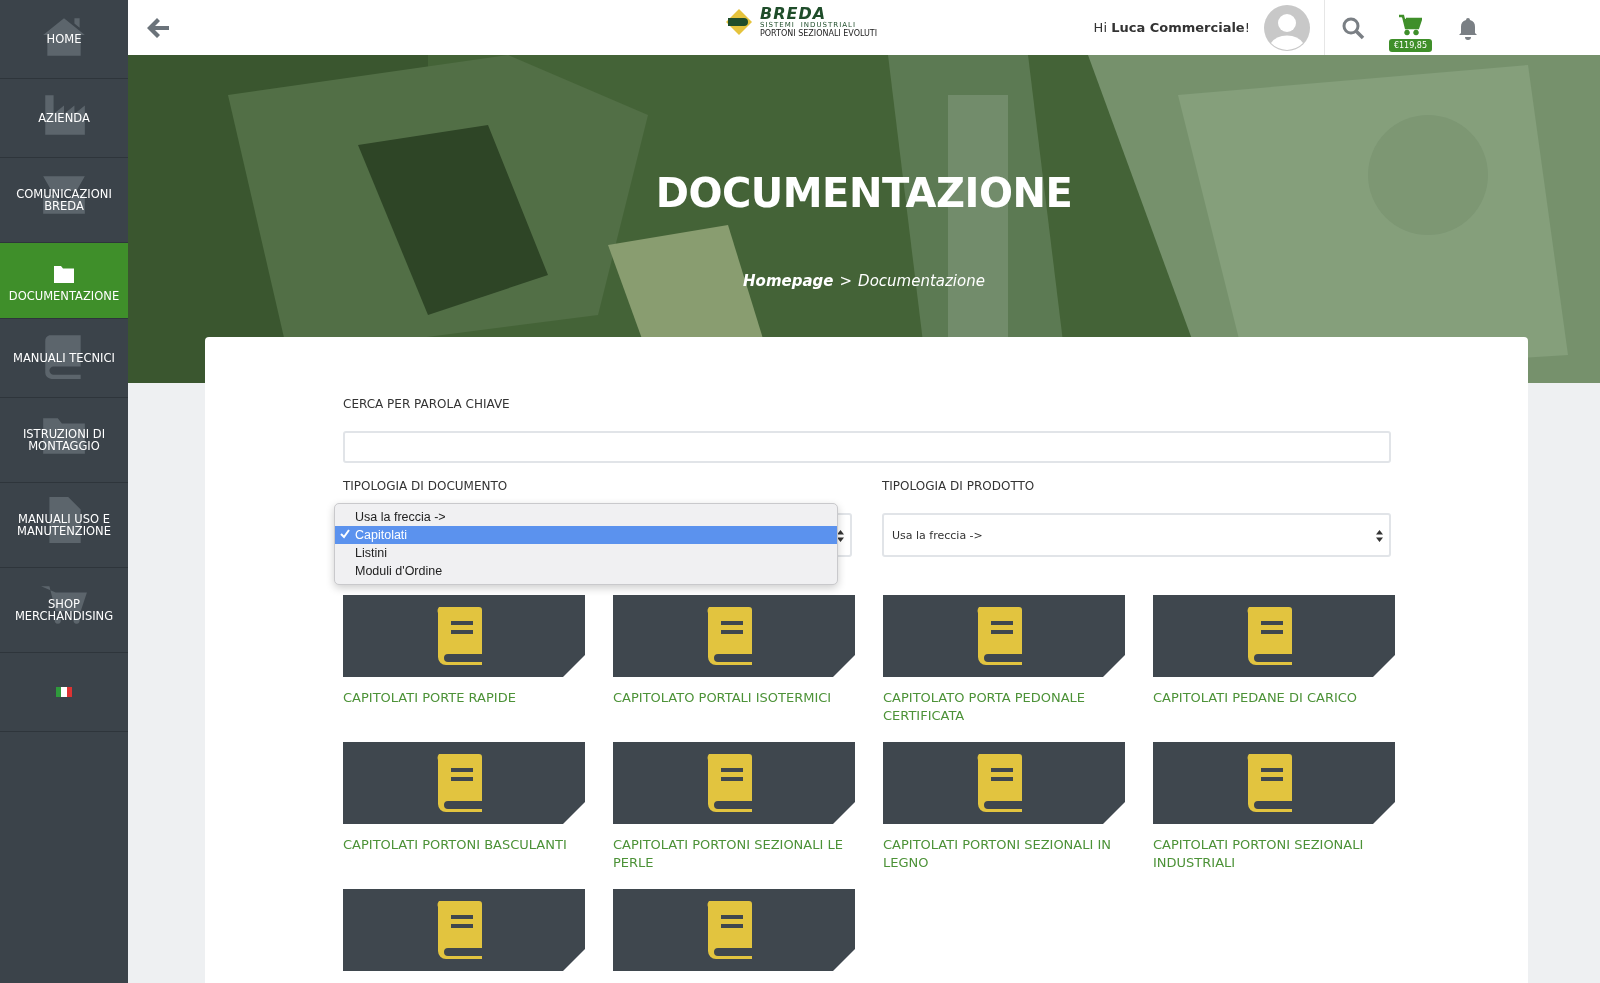  I want to click on dropdown-option: Usa la freccia ->, so click(586, 517).